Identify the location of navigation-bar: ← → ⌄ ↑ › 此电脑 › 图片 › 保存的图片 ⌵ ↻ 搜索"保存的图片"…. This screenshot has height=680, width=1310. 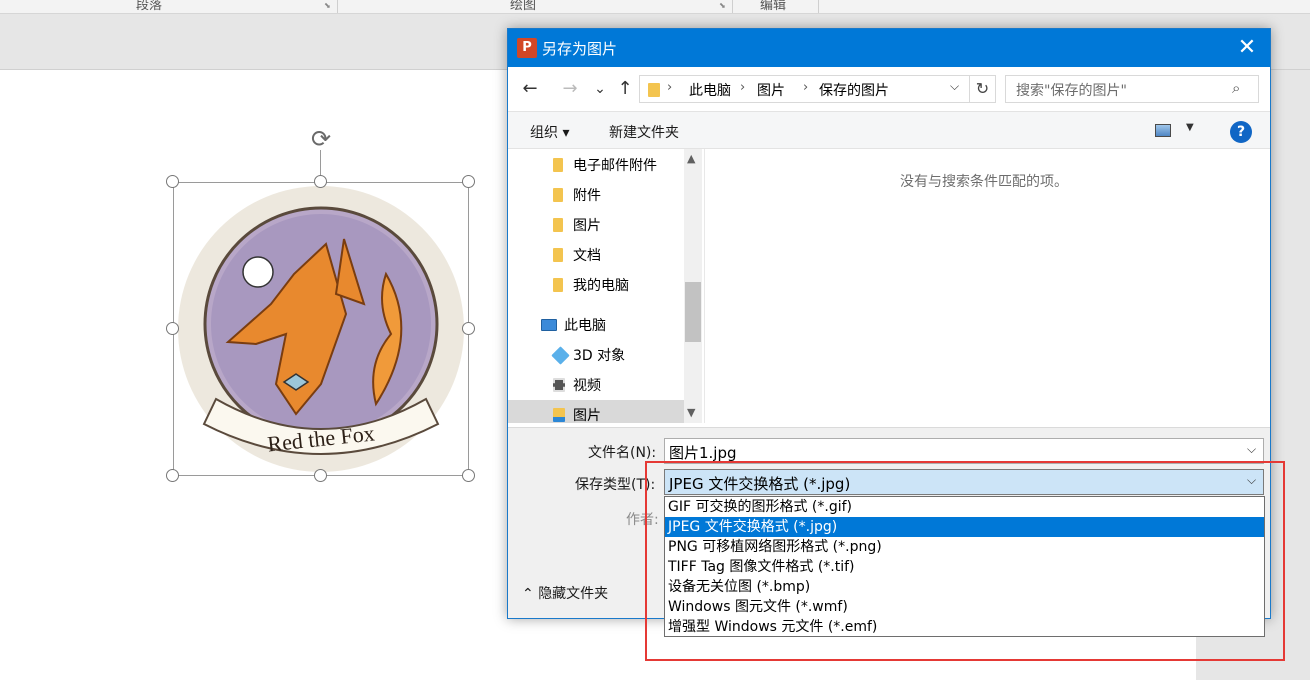
(889, 89).